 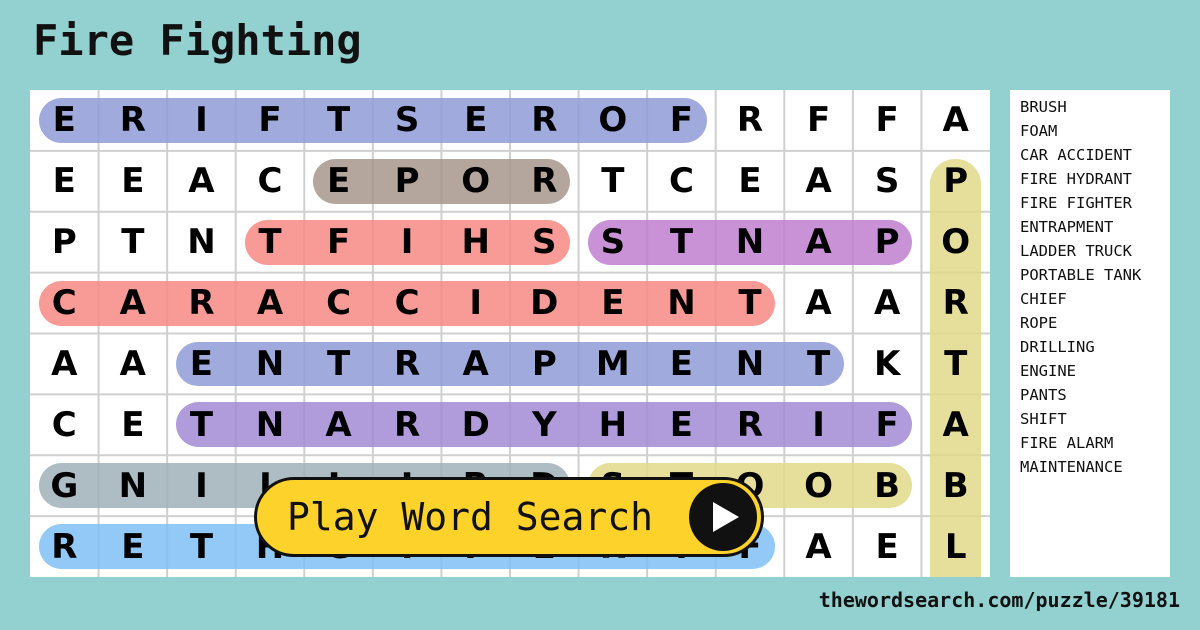 I want to click on grid-letter: M, so click(x=613, y=364).